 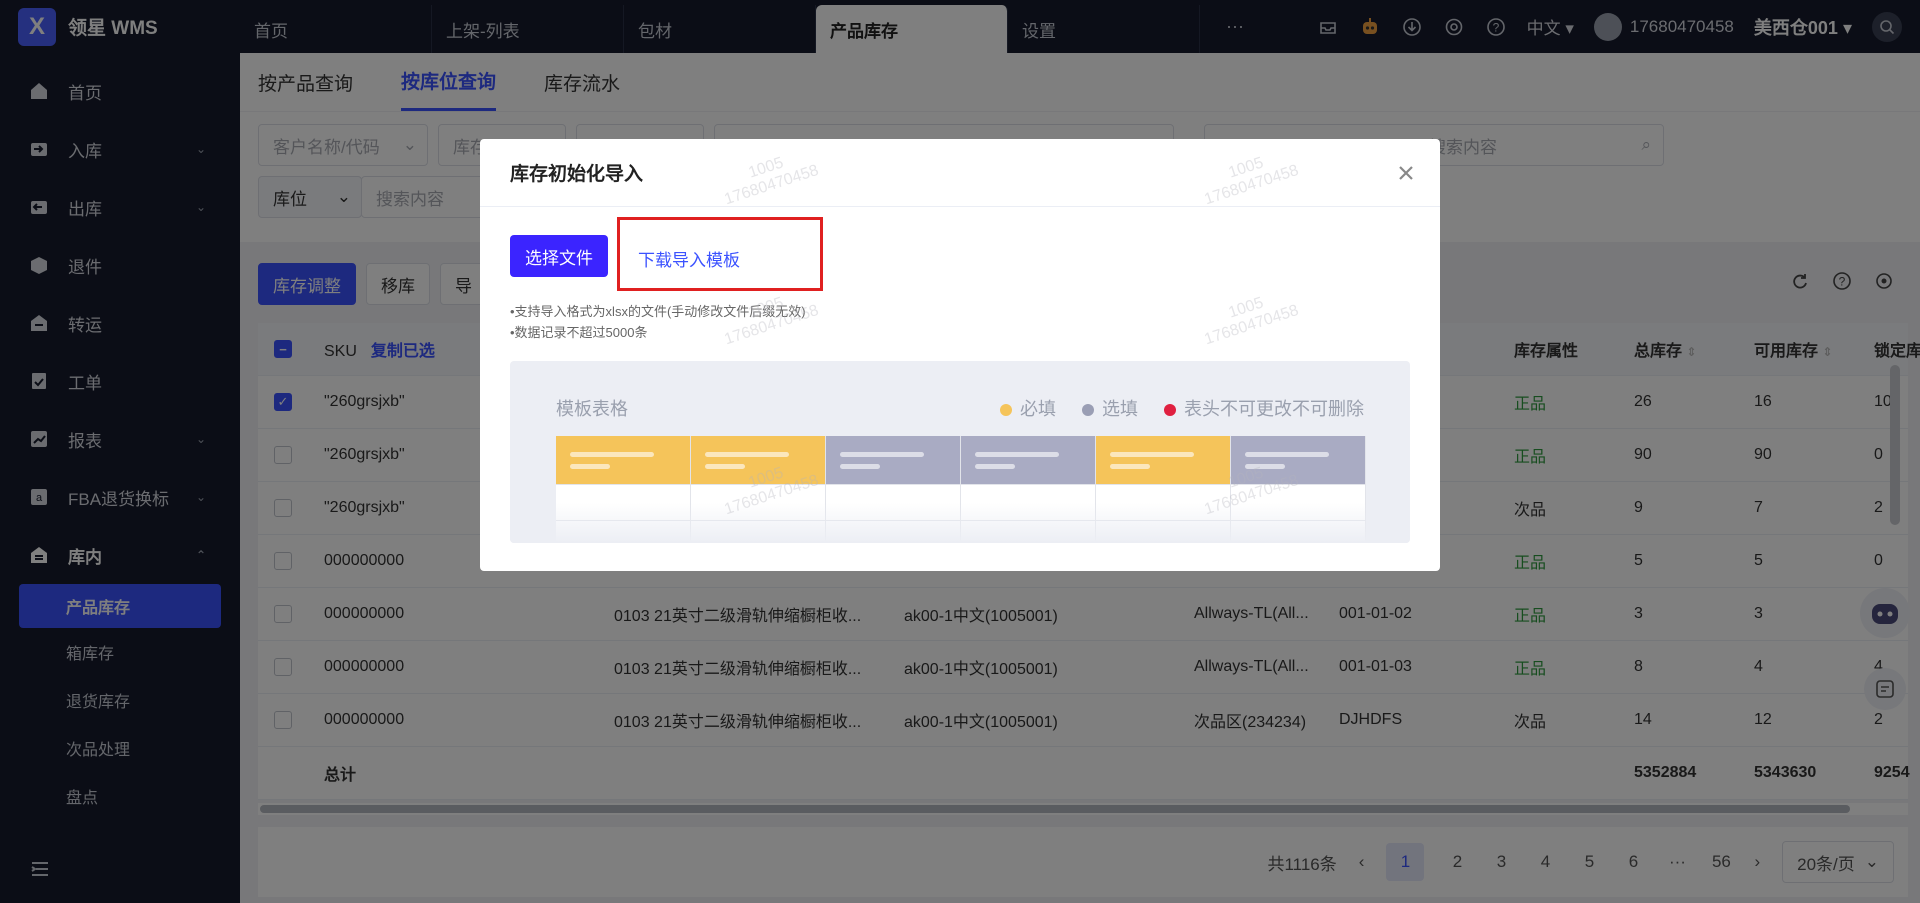 I want to click on legend-required-label: 必填, so click(x=1038, y=409).